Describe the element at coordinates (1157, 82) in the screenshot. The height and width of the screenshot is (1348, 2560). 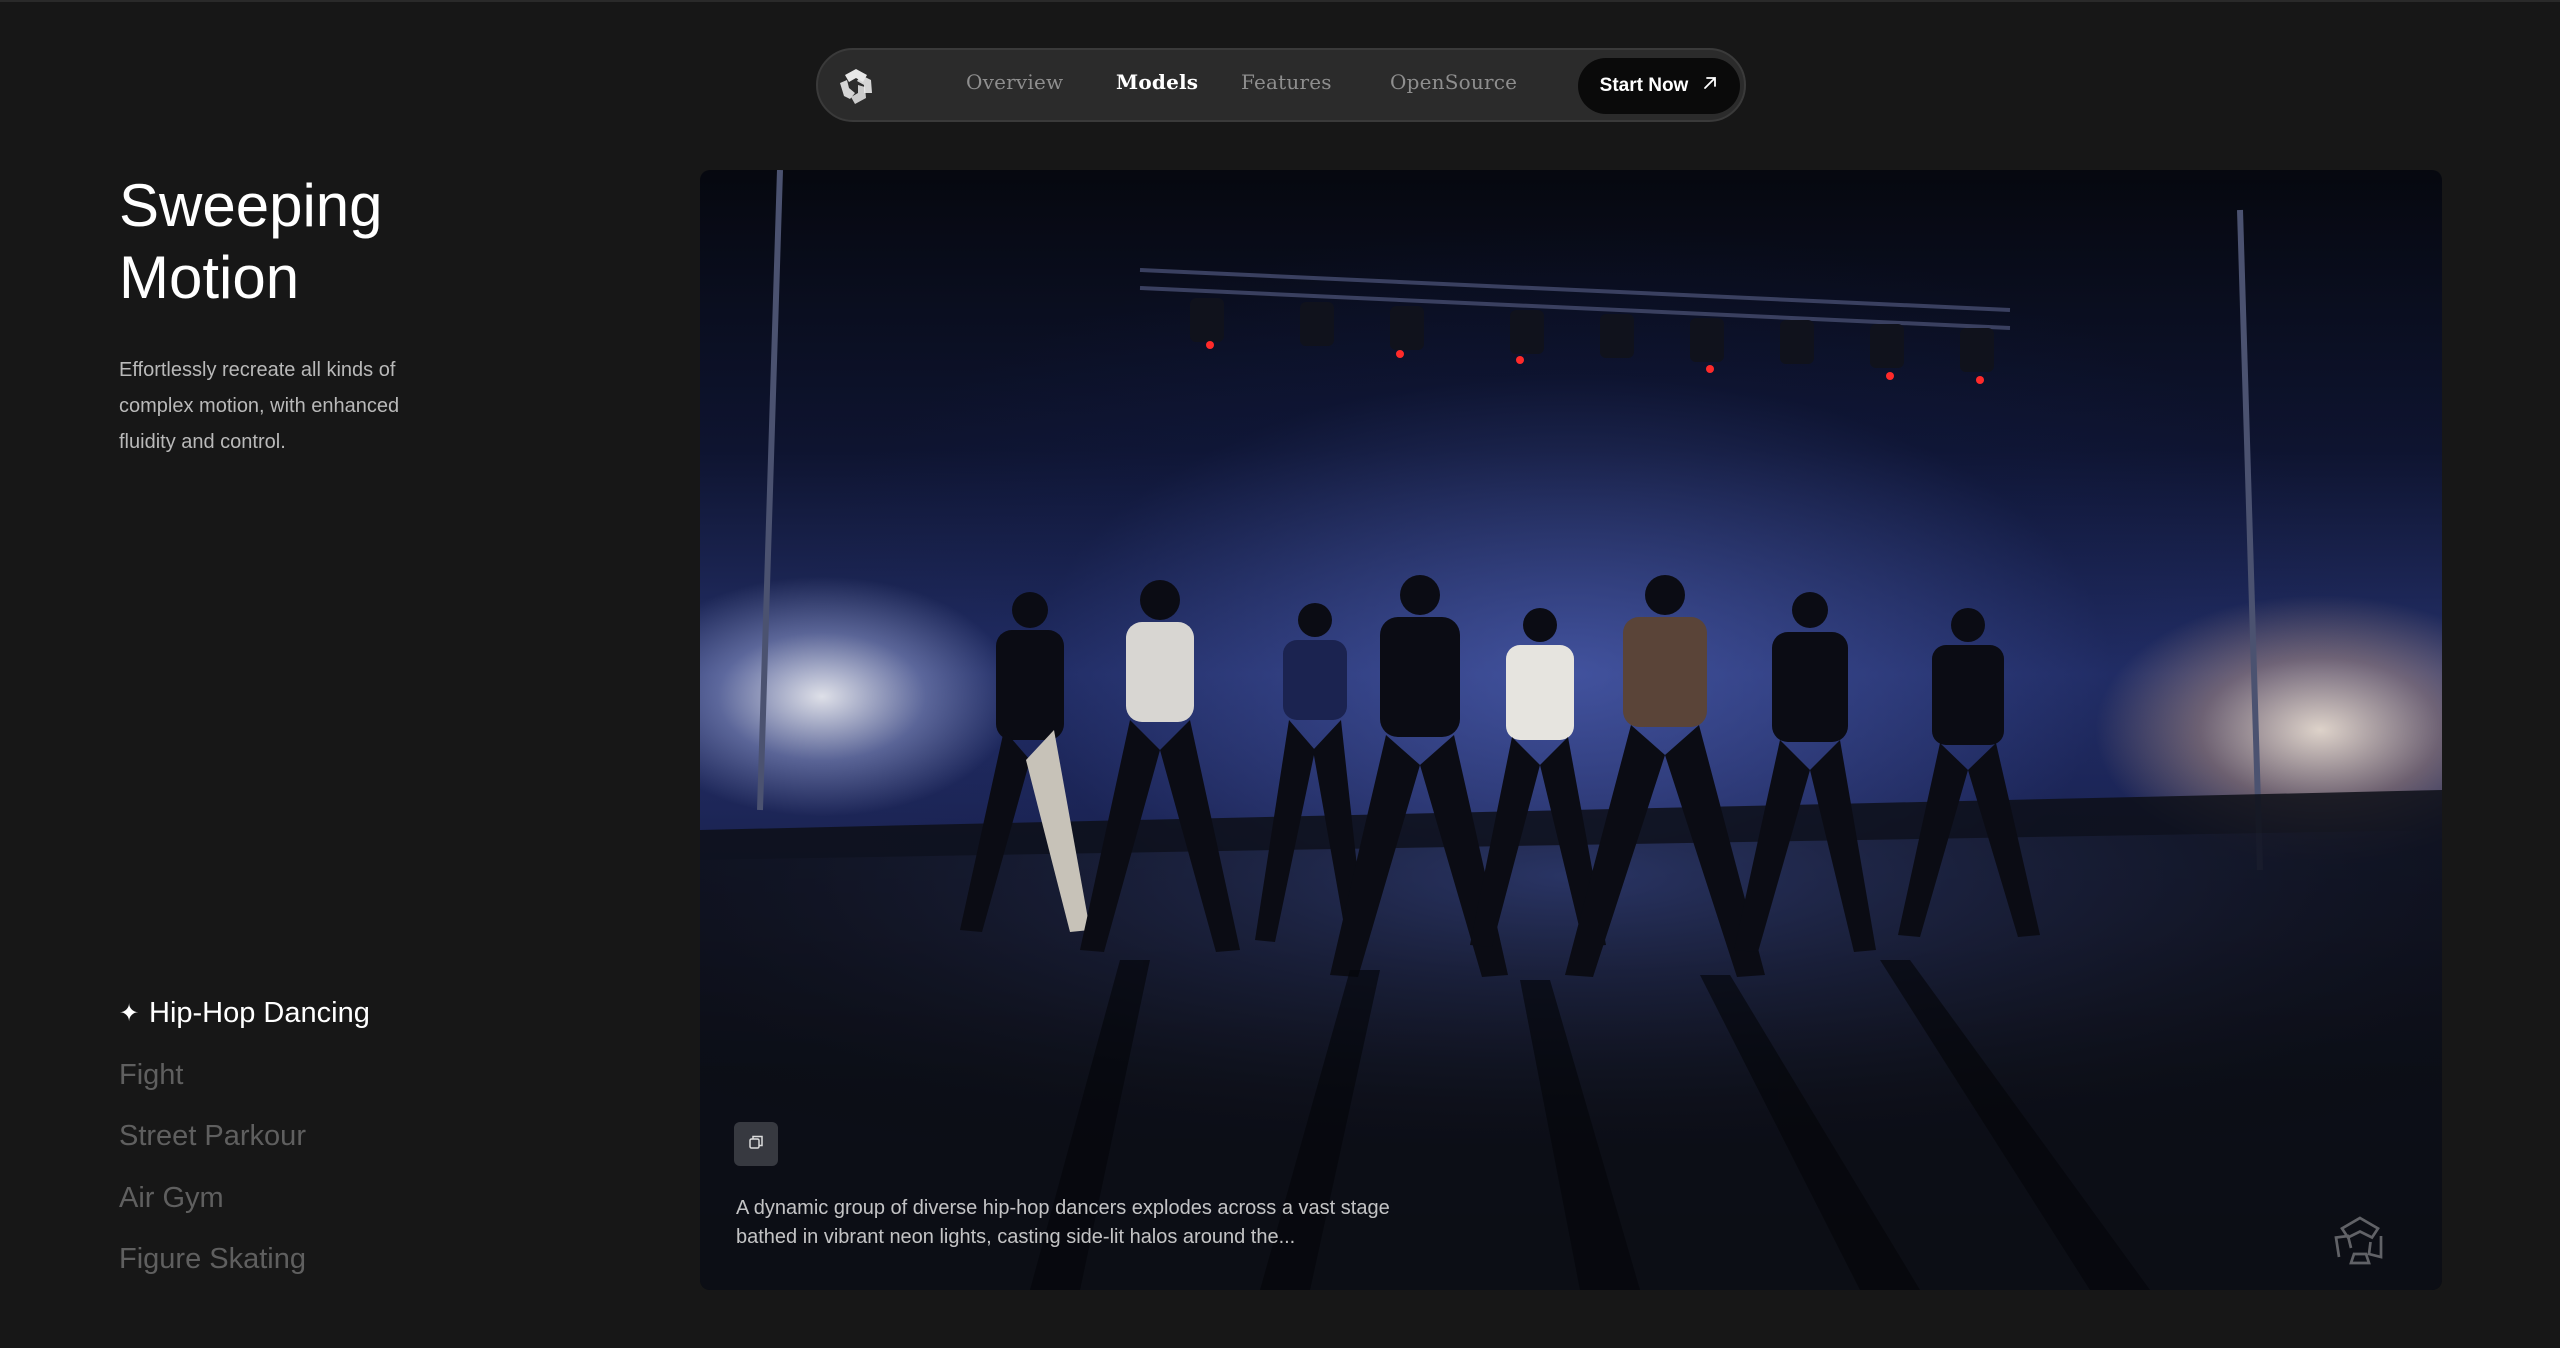
I see `nav-link-models: Models` at that location.